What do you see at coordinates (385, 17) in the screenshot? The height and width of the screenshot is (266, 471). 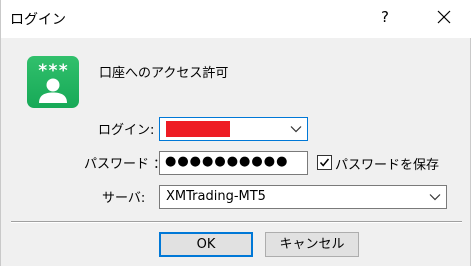 I see `help-button: ?` at bounding box center [385, 17].